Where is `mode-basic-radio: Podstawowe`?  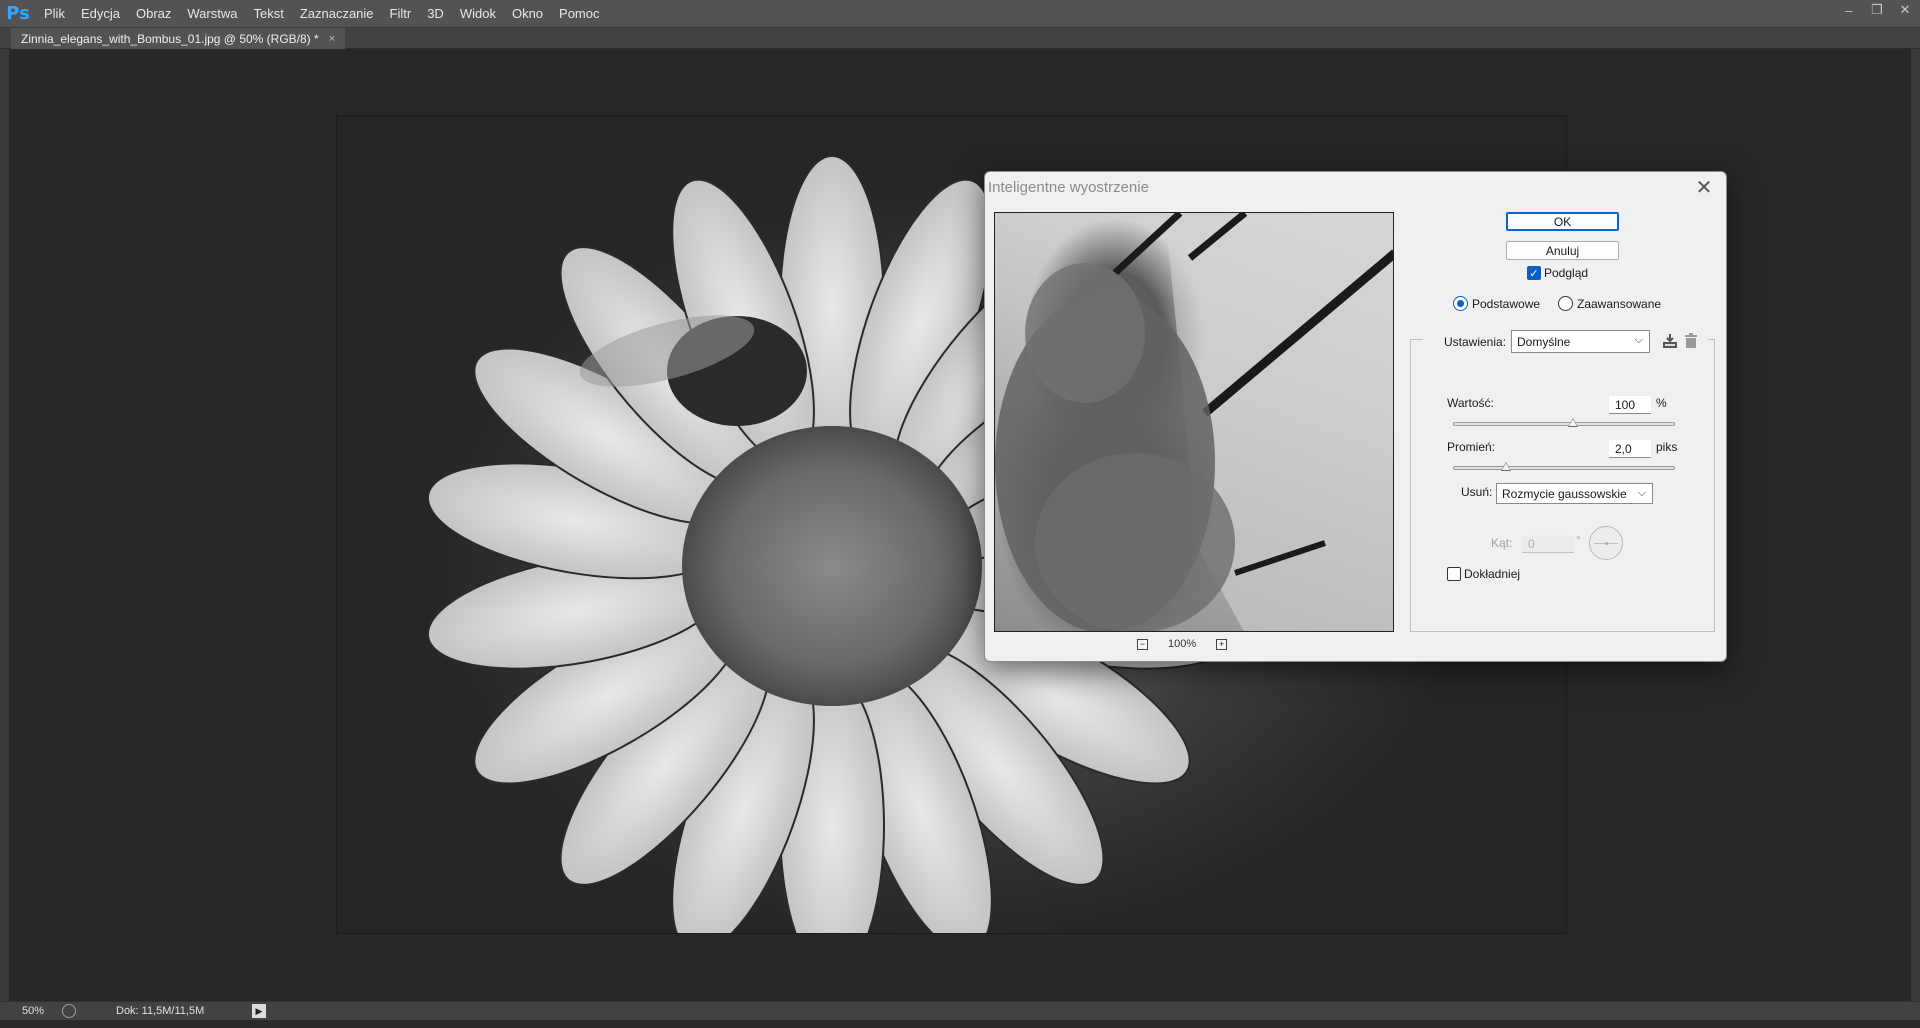 mode-basic-radio: Podstawowe is located at coordinates (1496, 303).